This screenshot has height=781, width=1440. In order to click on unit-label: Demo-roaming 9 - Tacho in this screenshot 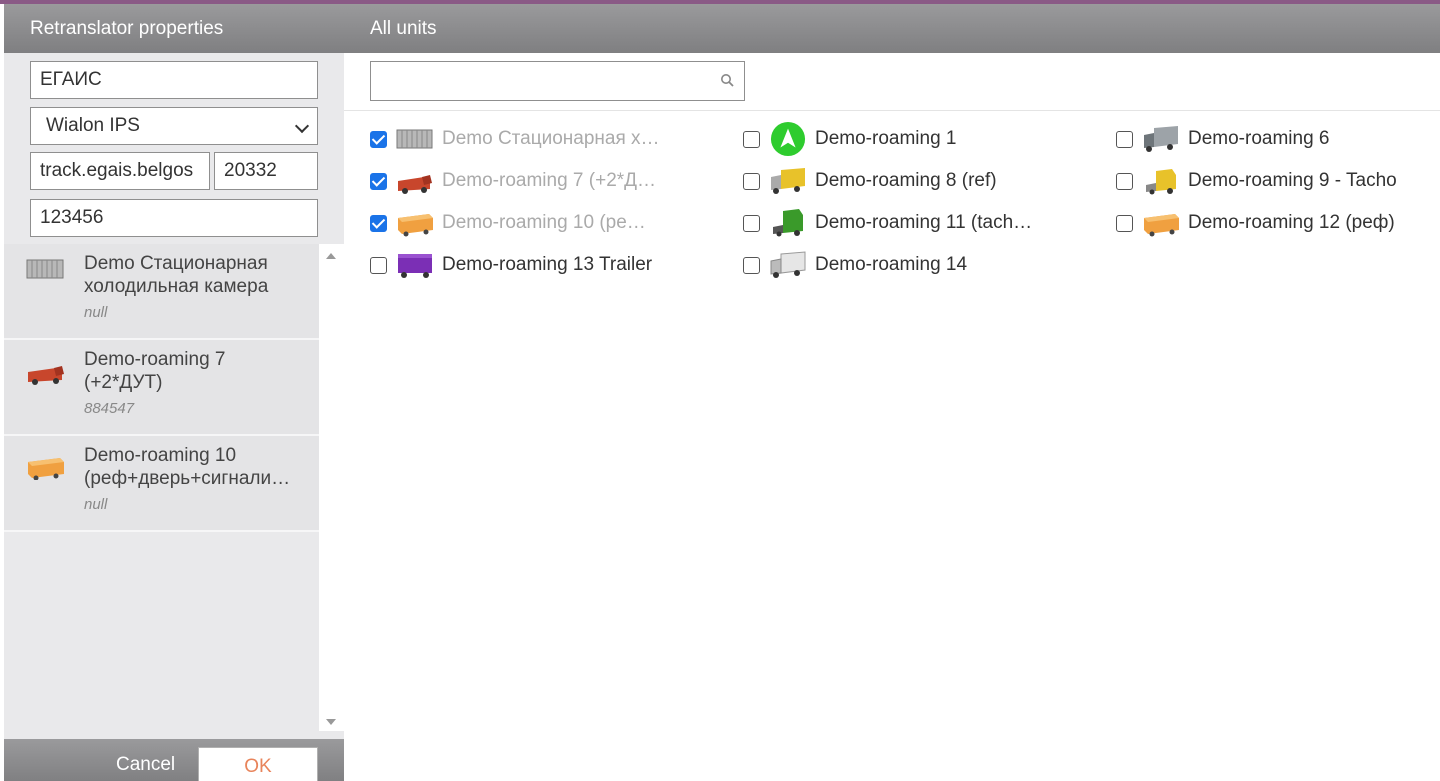, I will do `click(1292, 180)`.